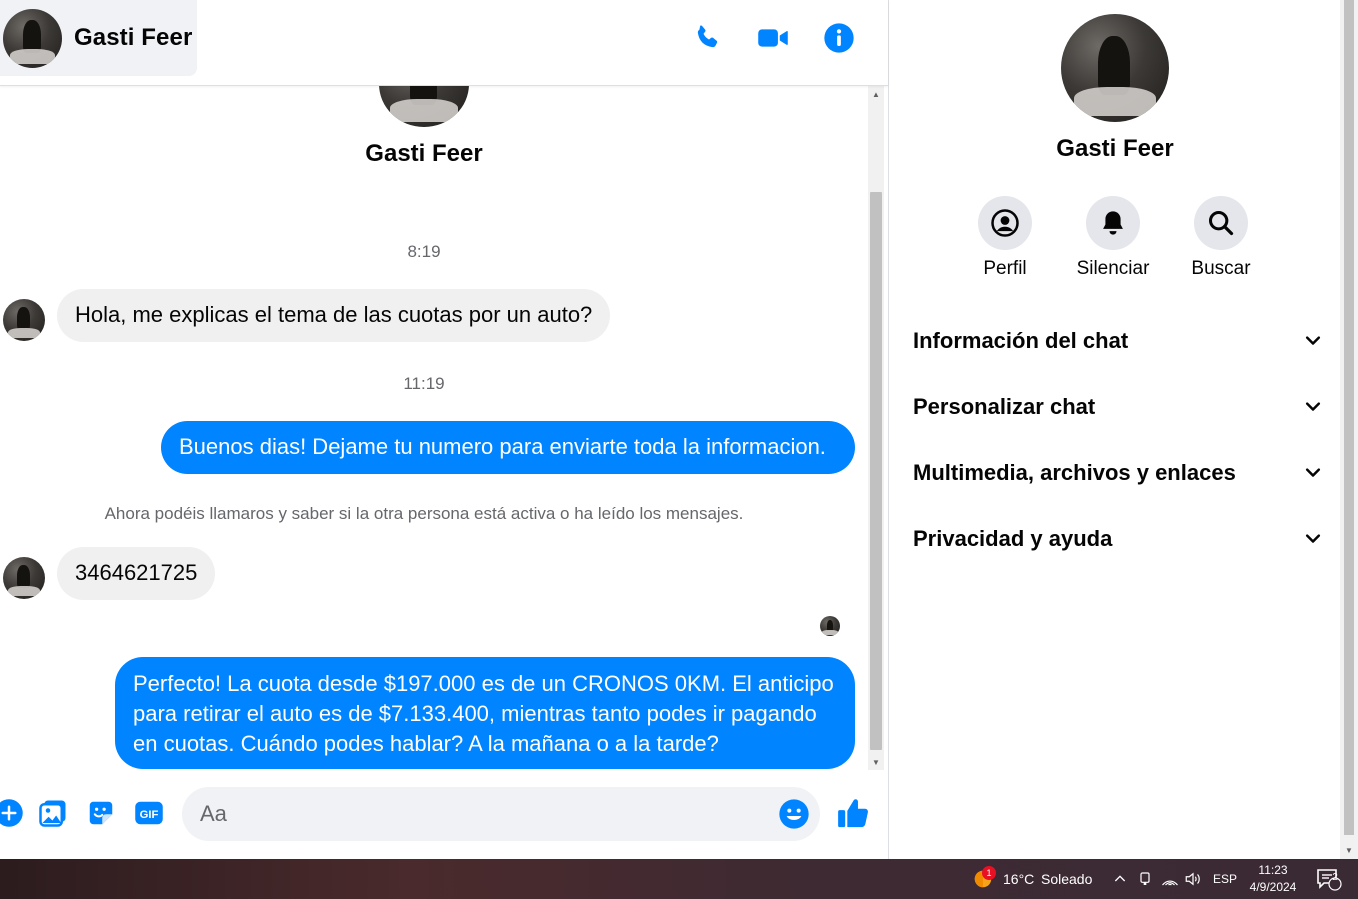  Describe the element at coordinates (1221, 238) in the screenshot. I see `search-action: Buscar` at that location.